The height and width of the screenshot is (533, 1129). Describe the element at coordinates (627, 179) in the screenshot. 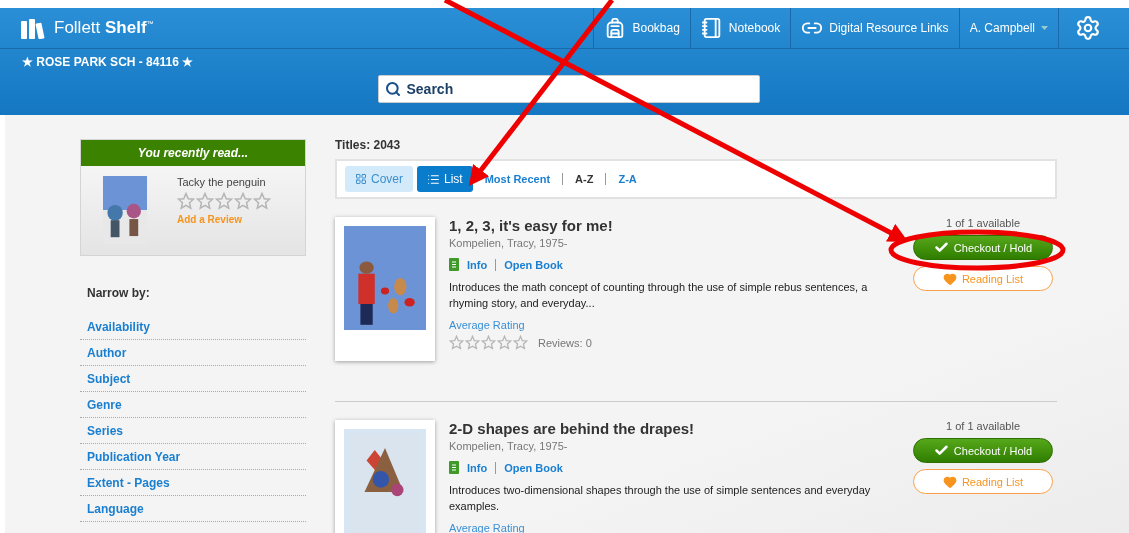

I see `sort-link: Z-A` at that location.